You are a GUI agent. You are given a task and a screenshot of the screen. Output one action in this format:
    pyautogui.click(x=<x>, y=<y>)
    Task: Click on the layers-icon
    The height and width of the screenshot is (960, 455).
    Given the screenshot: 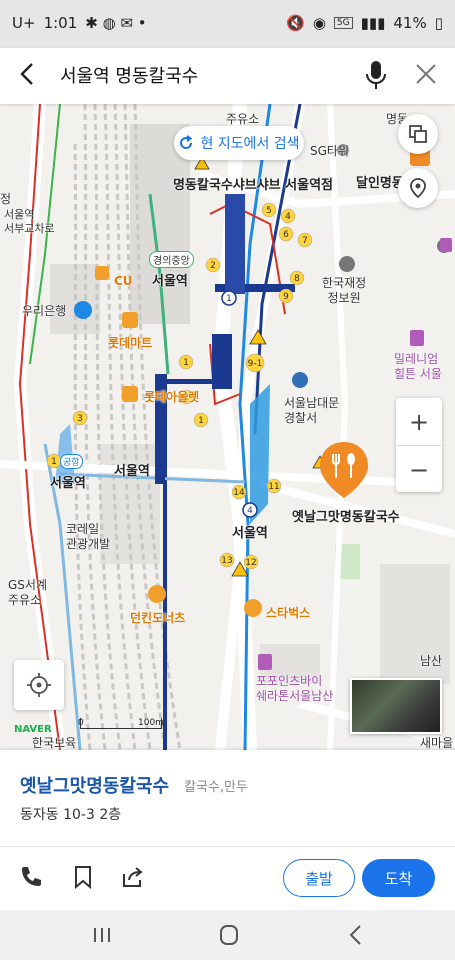 What is the action you would take?
    pyautogui.click(x=418, y=134)
    